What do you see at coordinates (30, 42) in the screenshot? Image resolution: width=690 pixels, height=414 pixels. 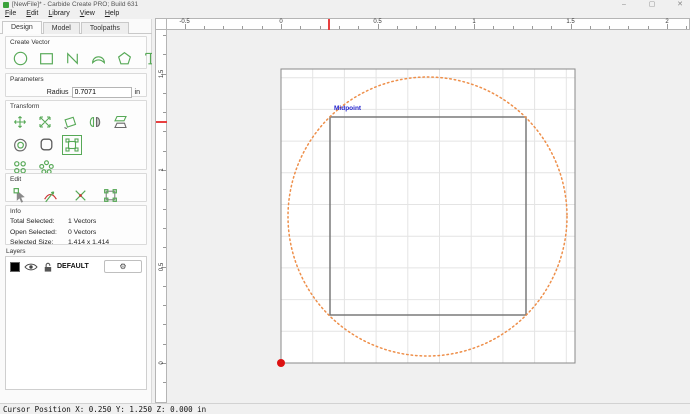 I see `create-vector-title: Create Vector` at bounding box center [30, 42].